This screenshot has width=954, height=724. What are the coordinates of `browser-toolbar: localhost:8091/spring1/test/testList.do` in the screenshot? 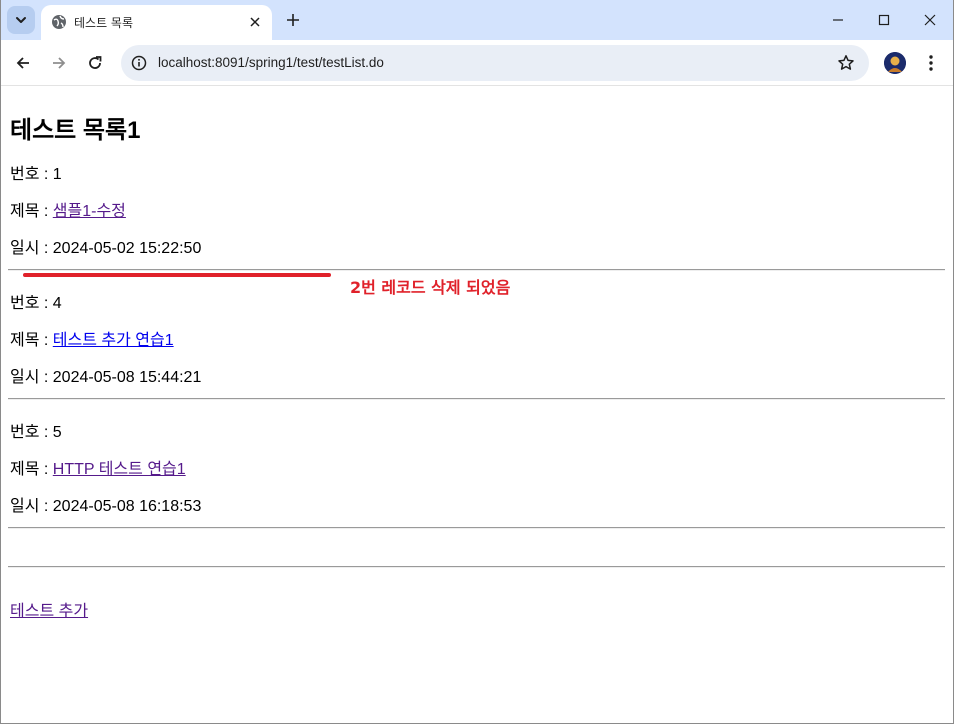 It's located at (477, 63).